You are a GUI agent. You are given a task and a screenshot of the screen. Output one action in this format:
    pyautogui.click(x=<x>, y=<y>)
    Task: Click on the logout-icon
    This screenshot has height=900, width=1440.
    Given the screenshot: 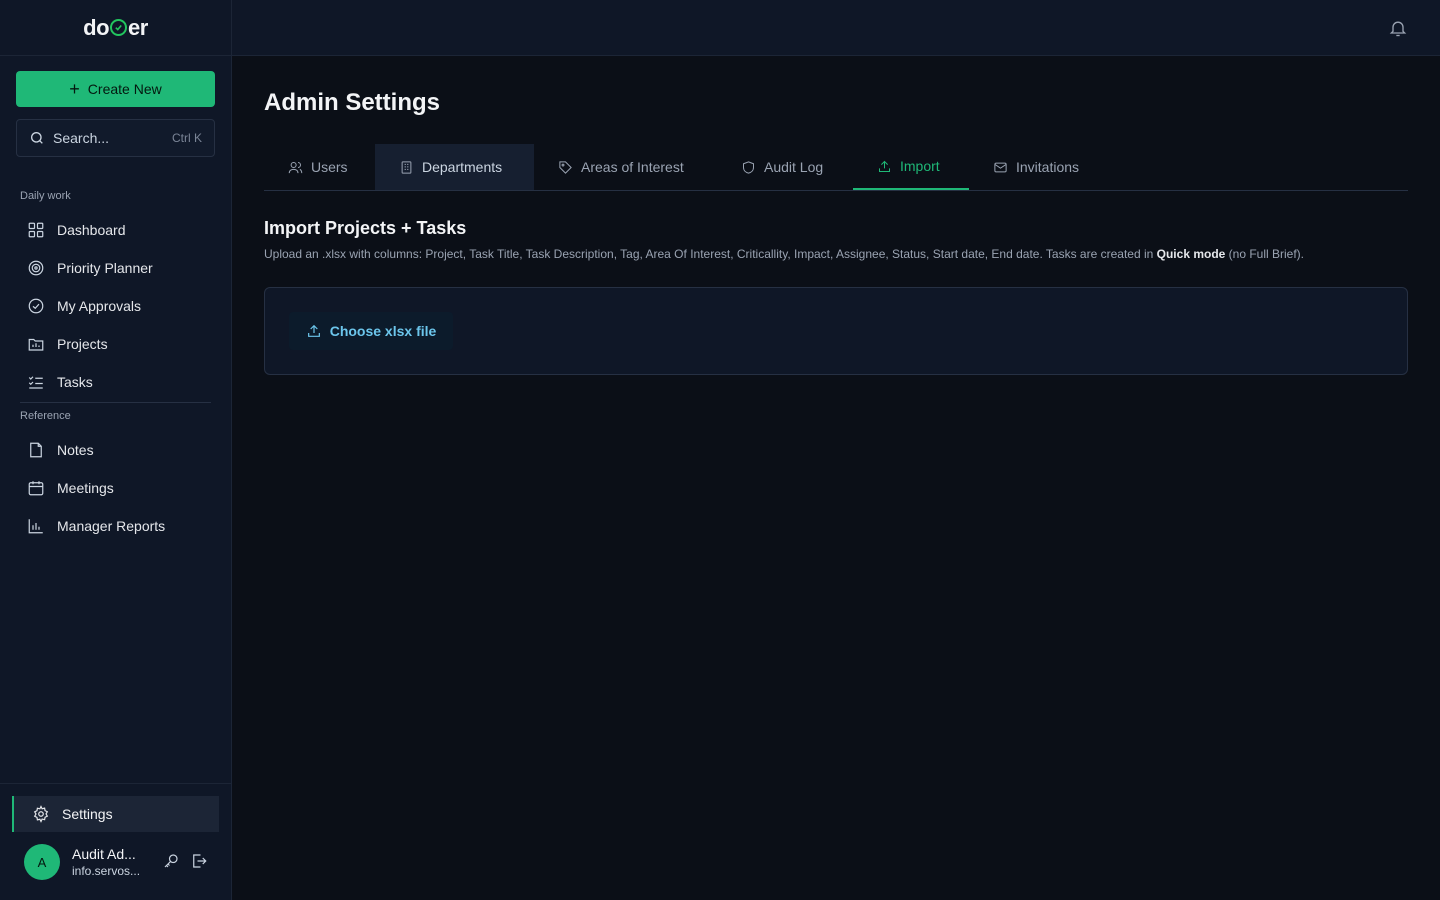 What is the action you would take?
    pyautogui.click(x=200, y=861)
    